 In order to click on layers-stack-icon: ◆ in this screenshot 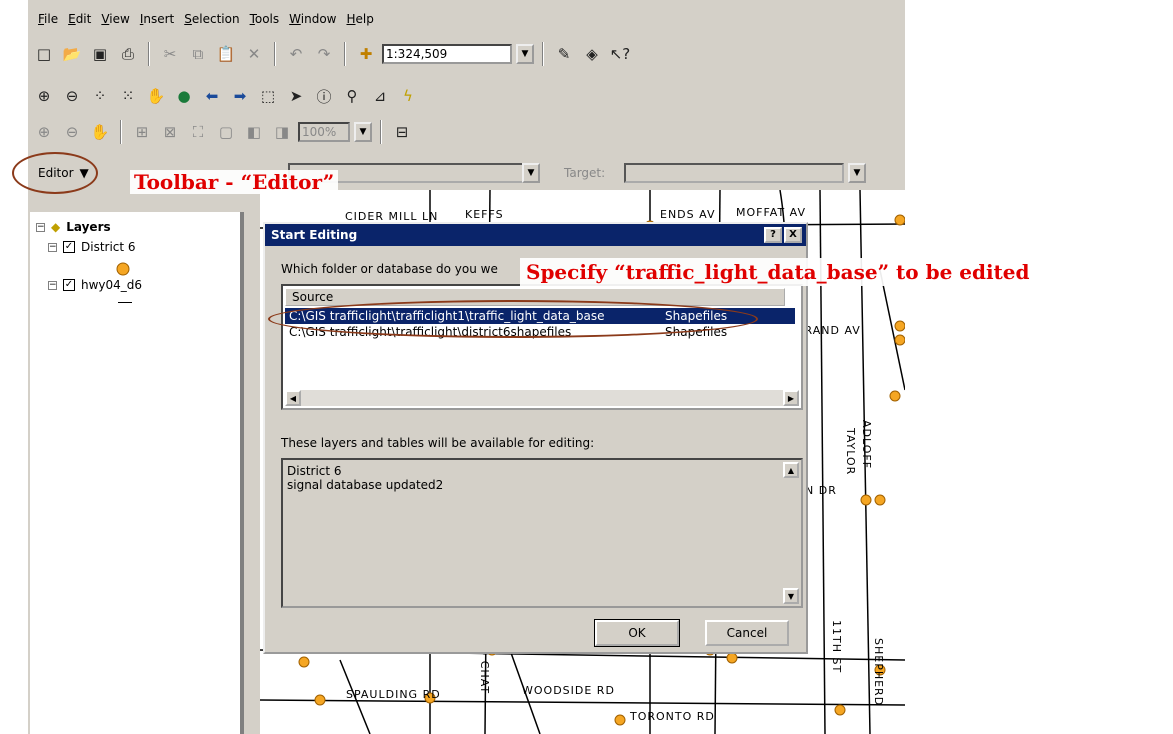, I will do `click(56, 227)`.